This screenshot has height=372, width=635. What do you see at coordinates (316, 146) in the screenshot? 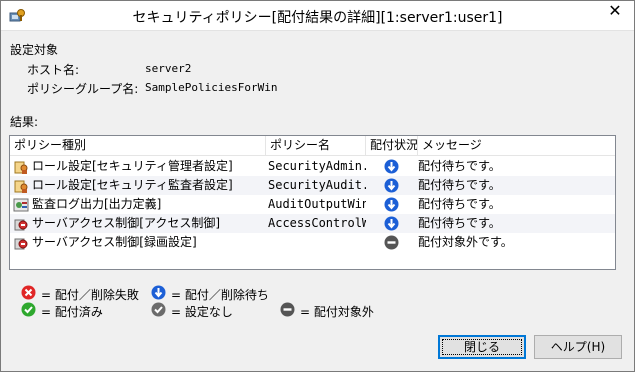
I see `column-header-policy-name: ポリシー名` at bounding box center [316, 146].